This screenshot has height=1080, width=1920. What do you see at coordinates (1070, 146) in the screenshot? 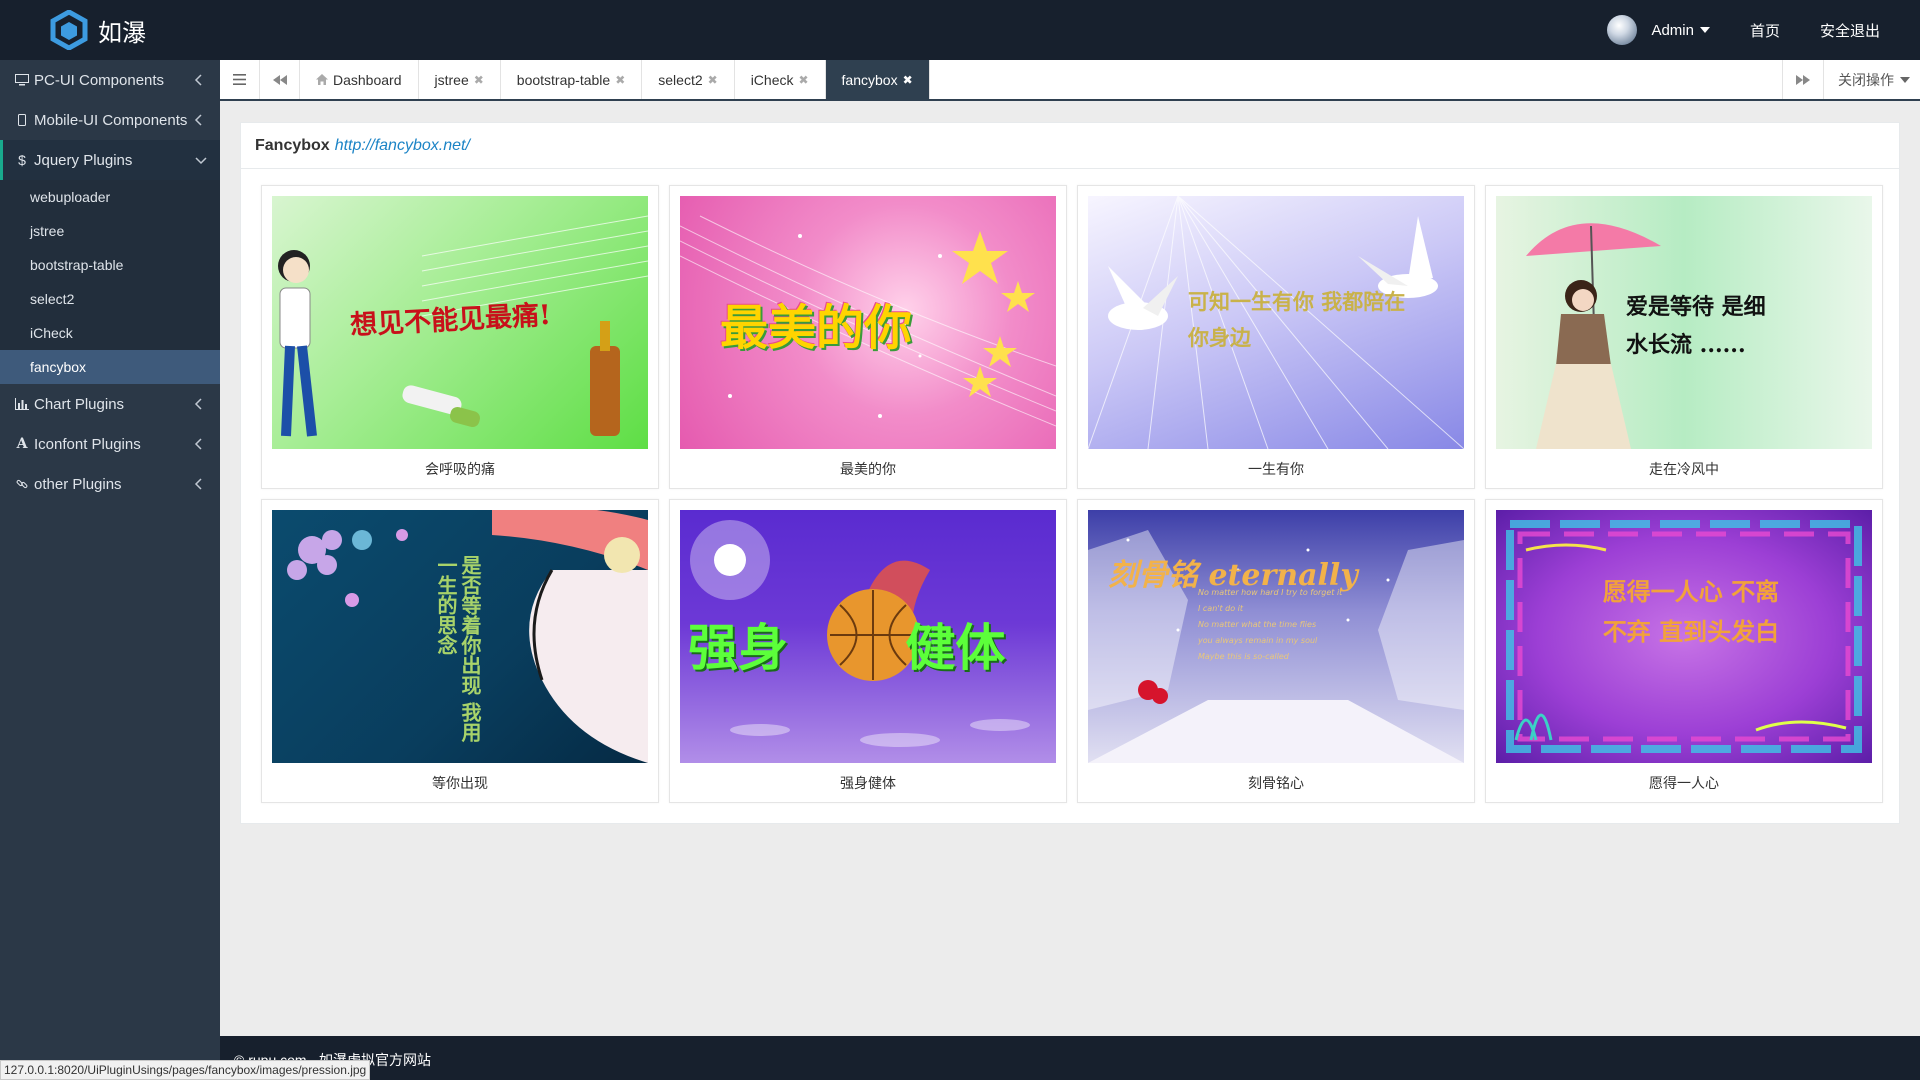
I see `panel-header: Fancybox http://fancybox.net/` at bounding box center [1070, 146].